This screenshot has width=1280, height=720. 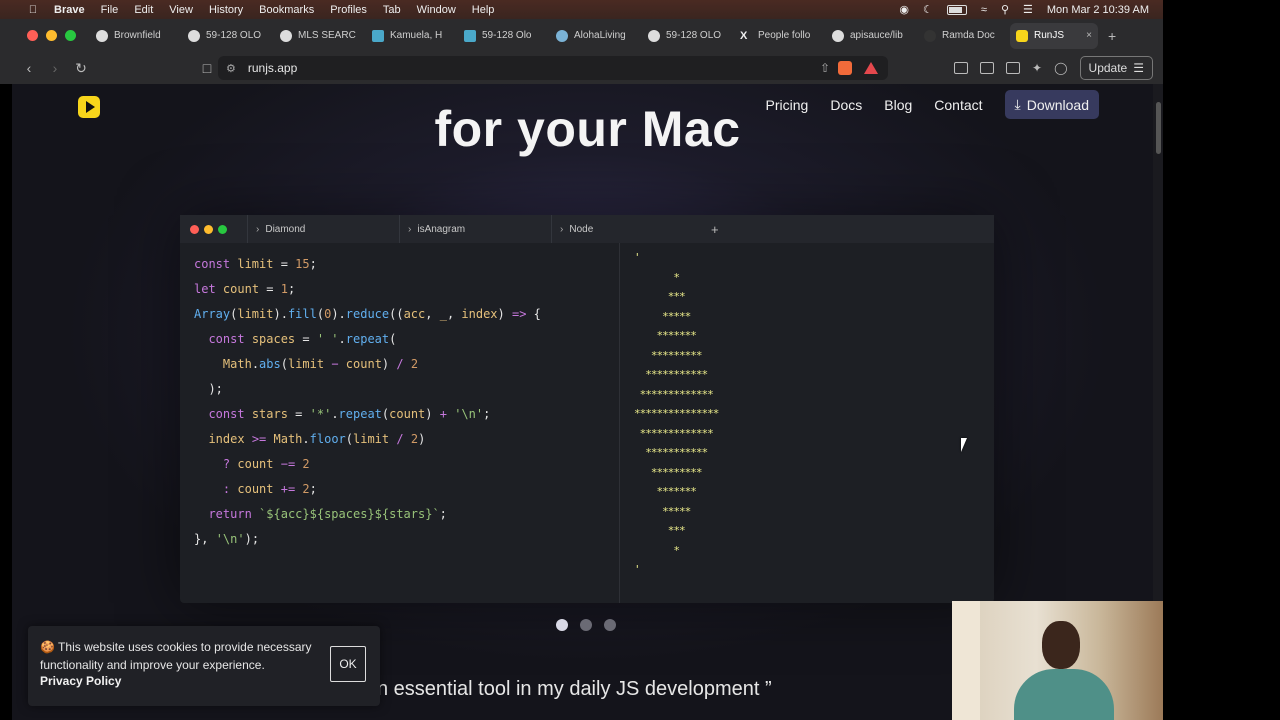 What do you see at coordinates (660, 296) in the screenshot?
I see `output-line: ***` at bounding box center [660, 296].